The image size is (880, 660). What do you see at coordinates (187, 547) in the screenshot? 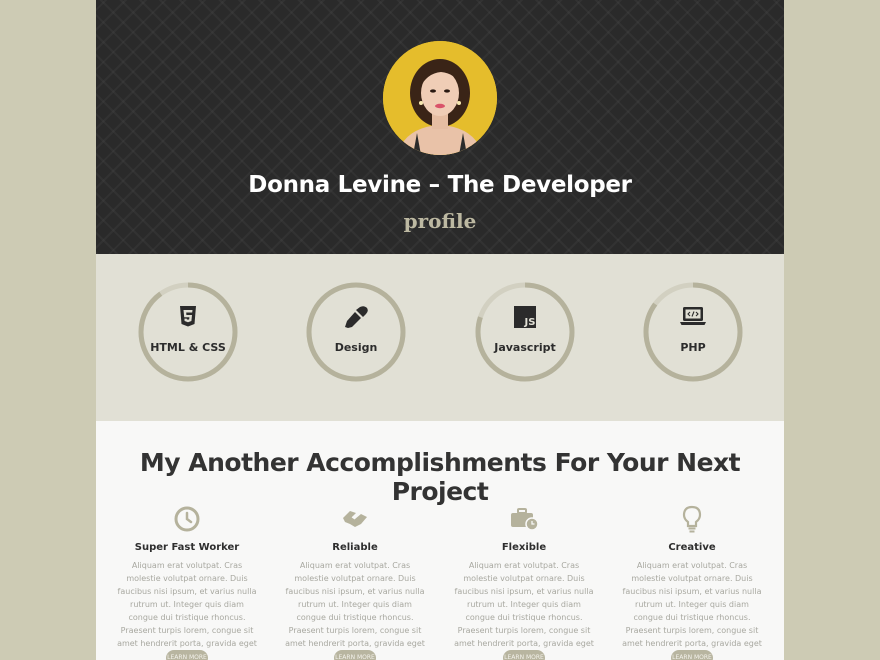
I see `feature-name: Super Fast Worker` at bounding box center [187, 547].